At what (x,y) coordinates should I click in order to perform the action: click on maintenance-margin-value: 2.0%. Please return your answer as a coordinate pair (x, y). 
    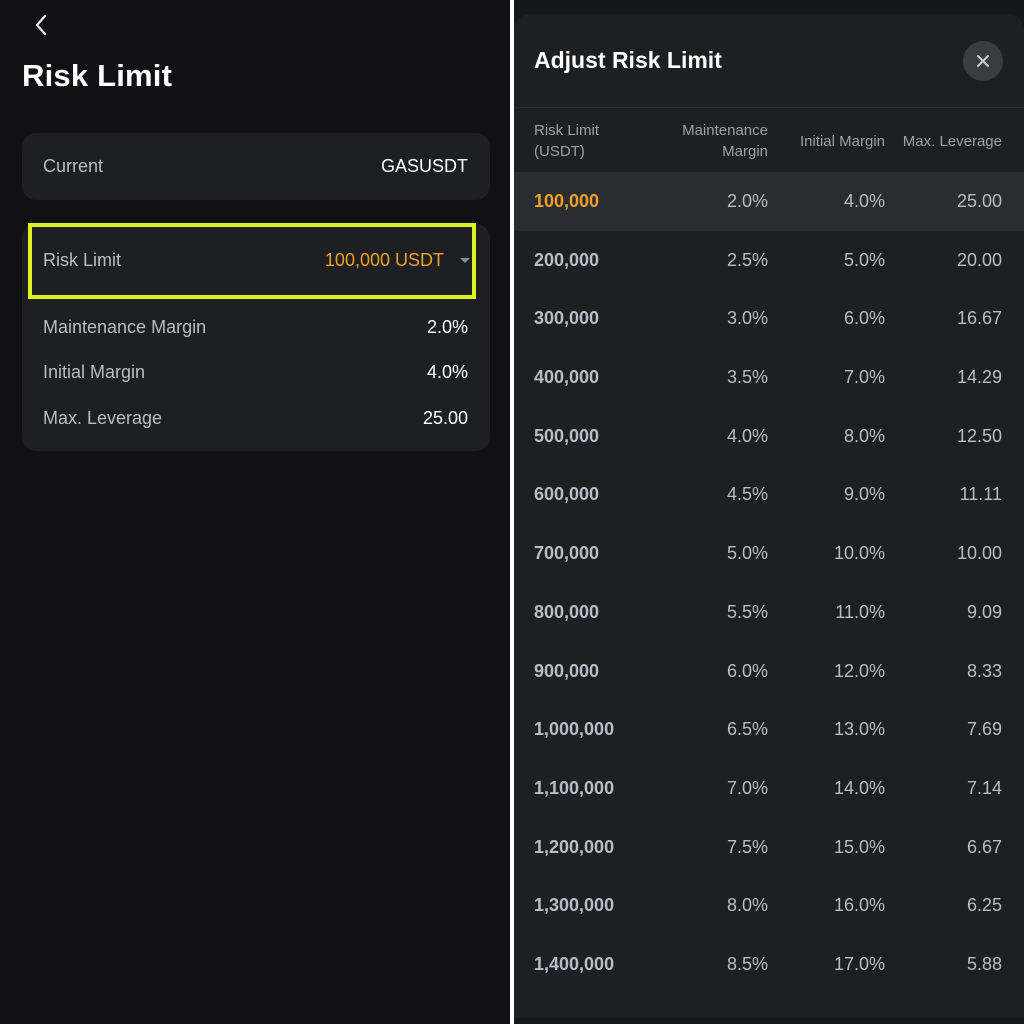
    Looking at the image, I should click on (447, 326).